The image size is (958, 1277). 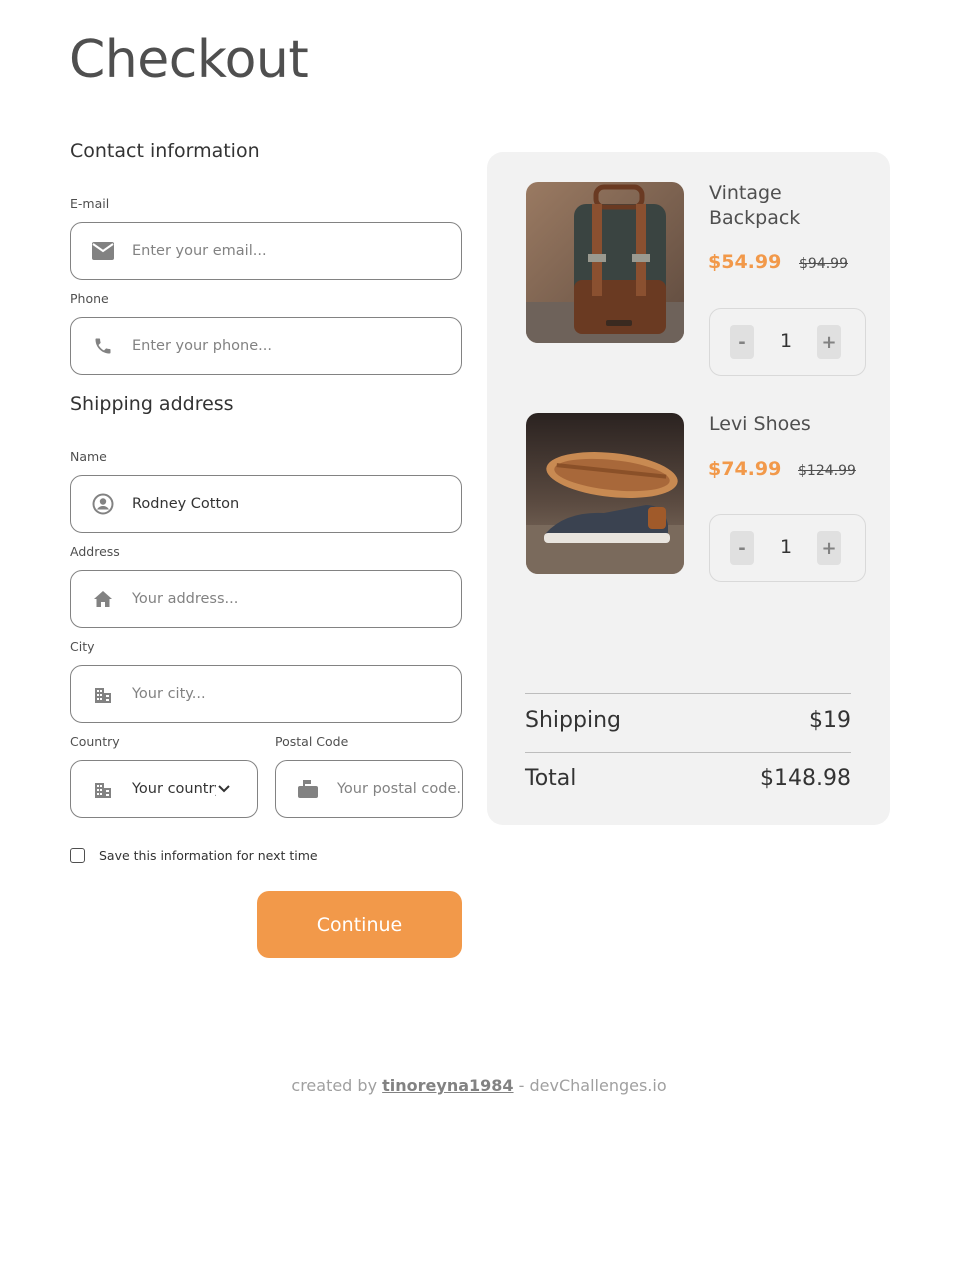 What do you see at coordinates (359, 924) in the screenshot?
I see `continue-button: Continue` at bounding box center [359, 924].